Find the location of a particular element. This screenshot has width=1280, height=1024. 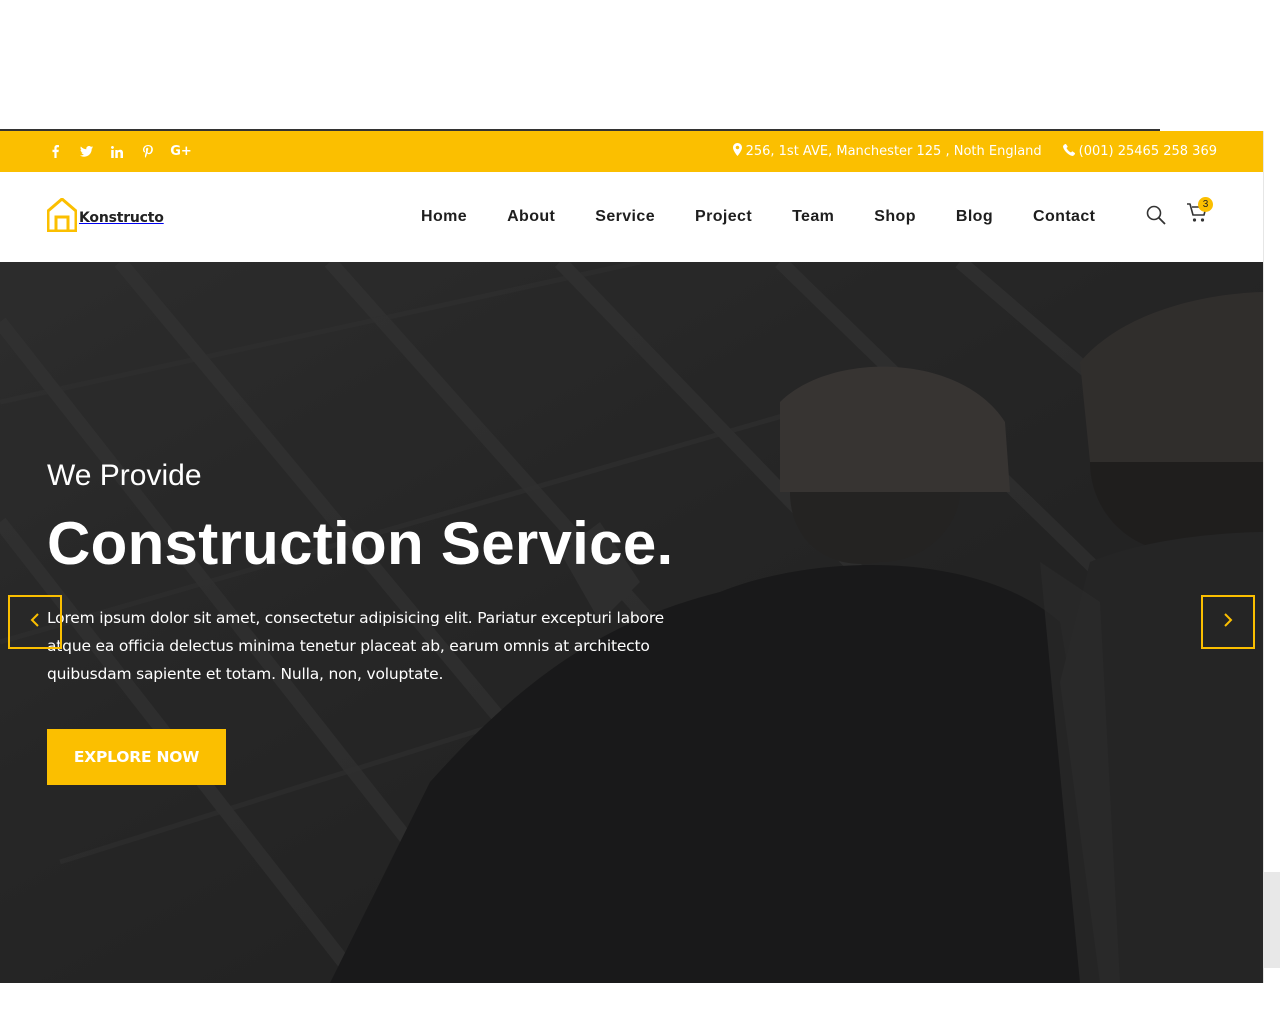

linkedin-icon is located at coordinates (117, 152).